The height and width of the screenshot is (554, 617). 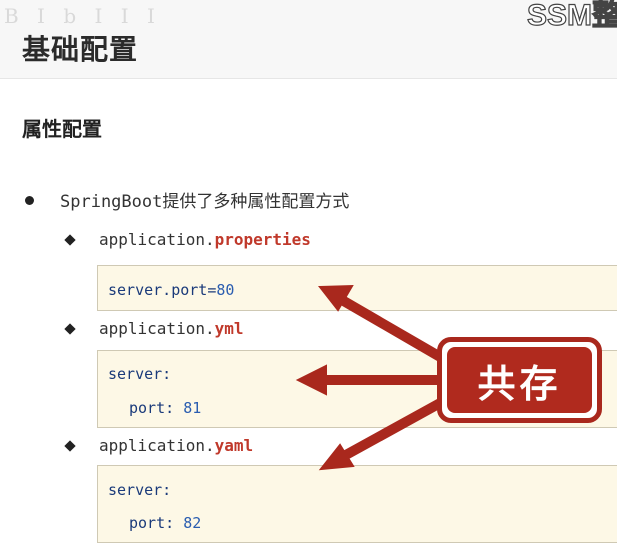 What do you see at coordinates (371, 377) in the screenshot?
I see `arrows-overlay` at bounding box center [371, 377].